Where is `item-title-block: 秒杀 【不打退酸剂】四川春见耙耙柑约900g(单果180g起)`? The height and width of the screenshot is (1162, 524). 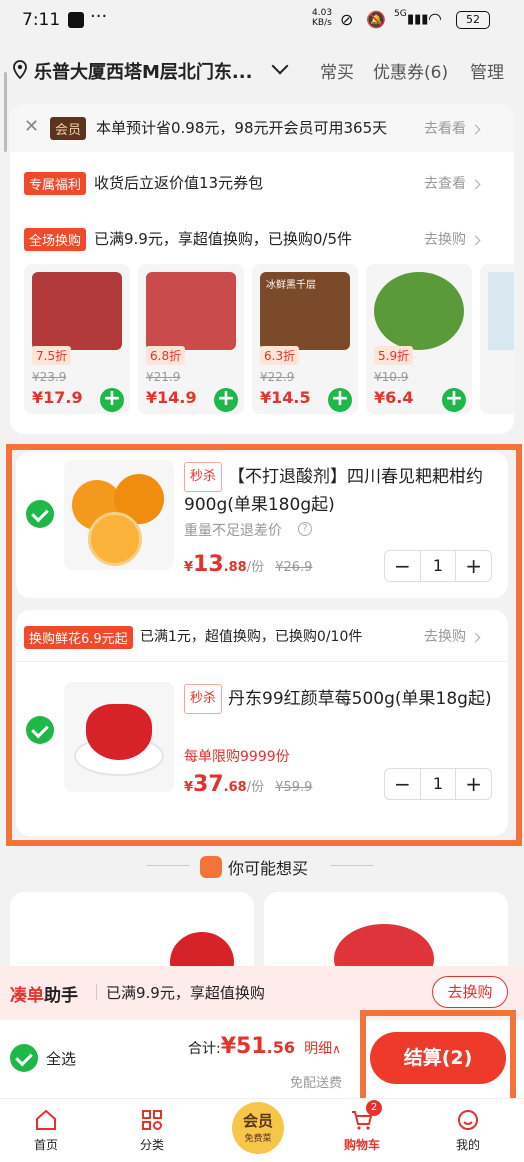 item-title-block: 秒杀 【不打退酸剂】四川春见耙耙柑约900g(单果180g起) is located at coordinates (343, 490).